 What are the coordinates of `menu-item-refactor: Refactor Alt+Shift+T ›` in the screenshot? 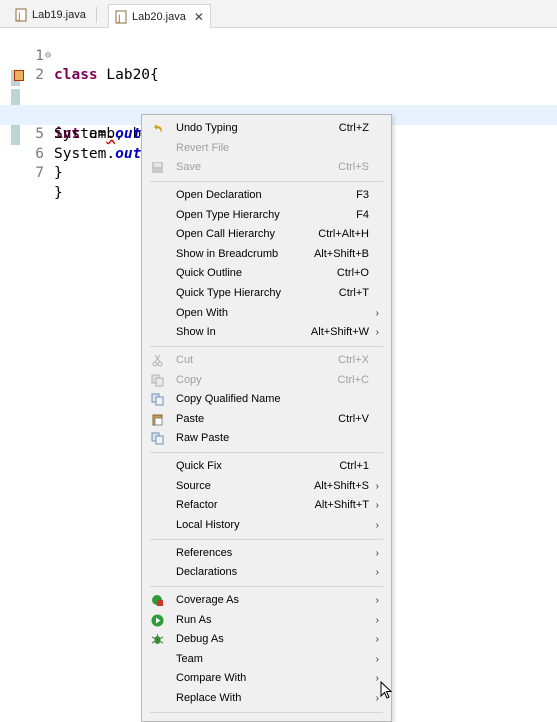 It's located at (266, 505).